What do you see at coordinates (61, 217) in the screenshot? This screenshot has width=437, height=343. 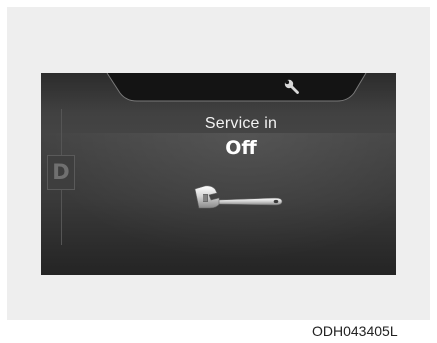 I see `left-divider-bottom` at bounding box center [61, 217].